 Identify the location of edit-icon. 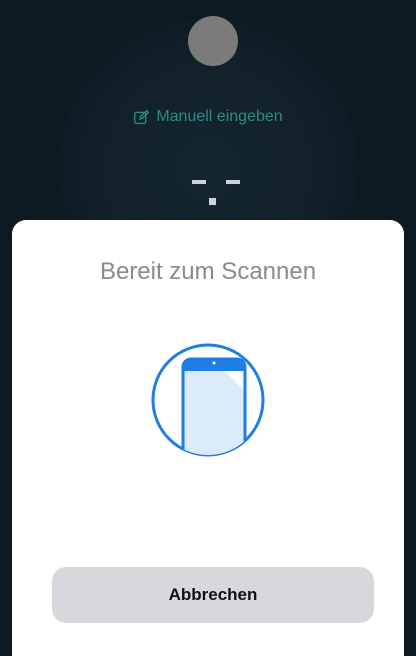
(142, 116).